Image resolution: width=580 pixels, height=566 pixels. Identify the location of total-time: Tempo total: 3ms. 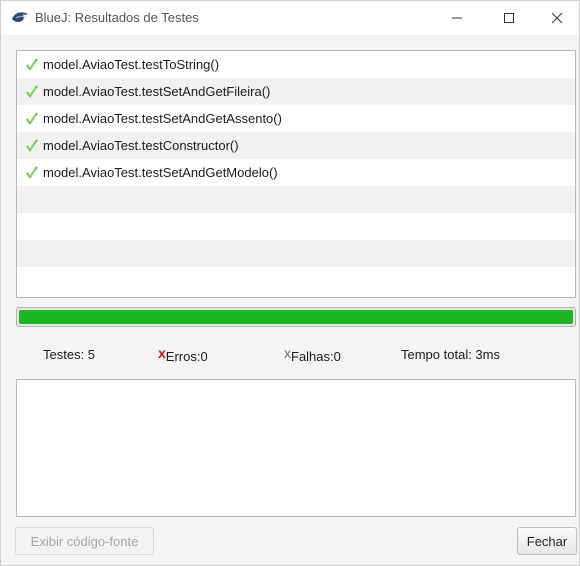
(450, 354).